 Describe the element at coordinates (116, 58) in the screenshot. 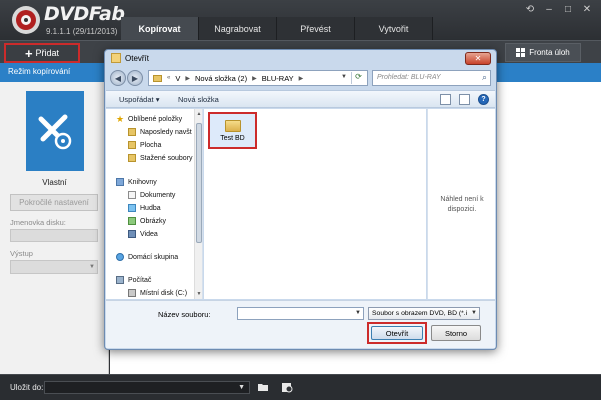

I see `dialog-app-icon` at that location.